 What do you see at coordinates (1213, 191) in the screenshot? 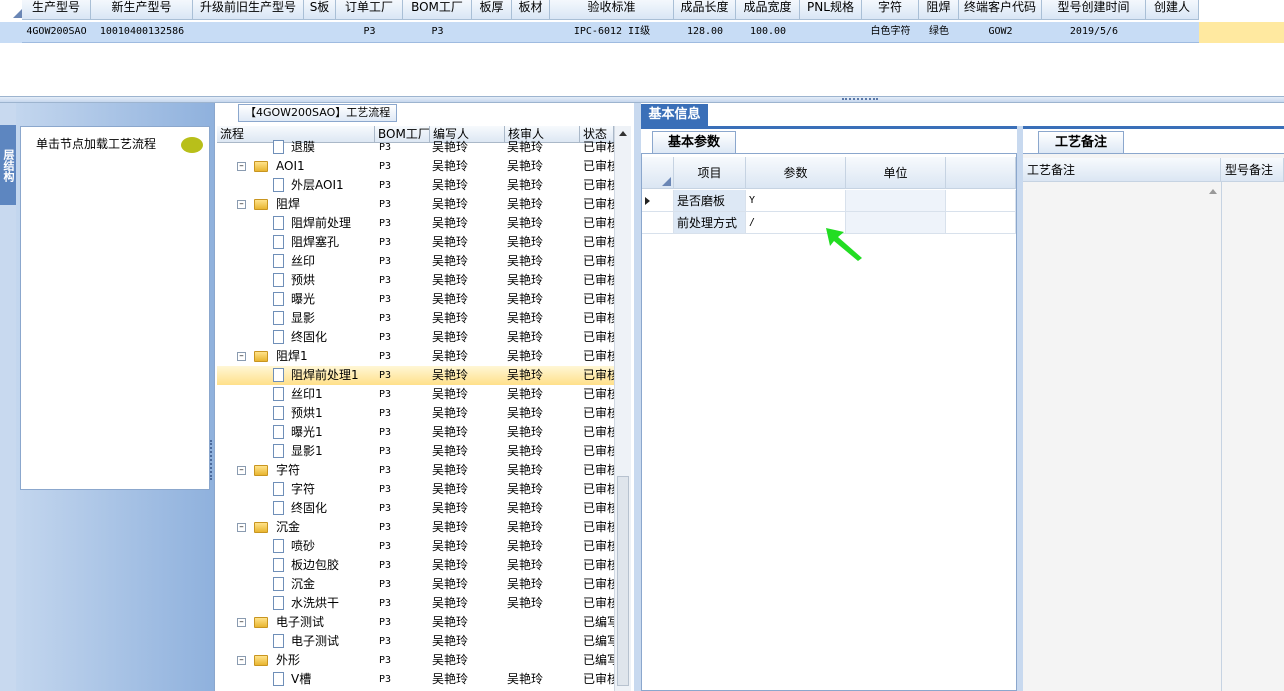
I see `notes-scroll-up-icon` at bounding box center [1213, 191].